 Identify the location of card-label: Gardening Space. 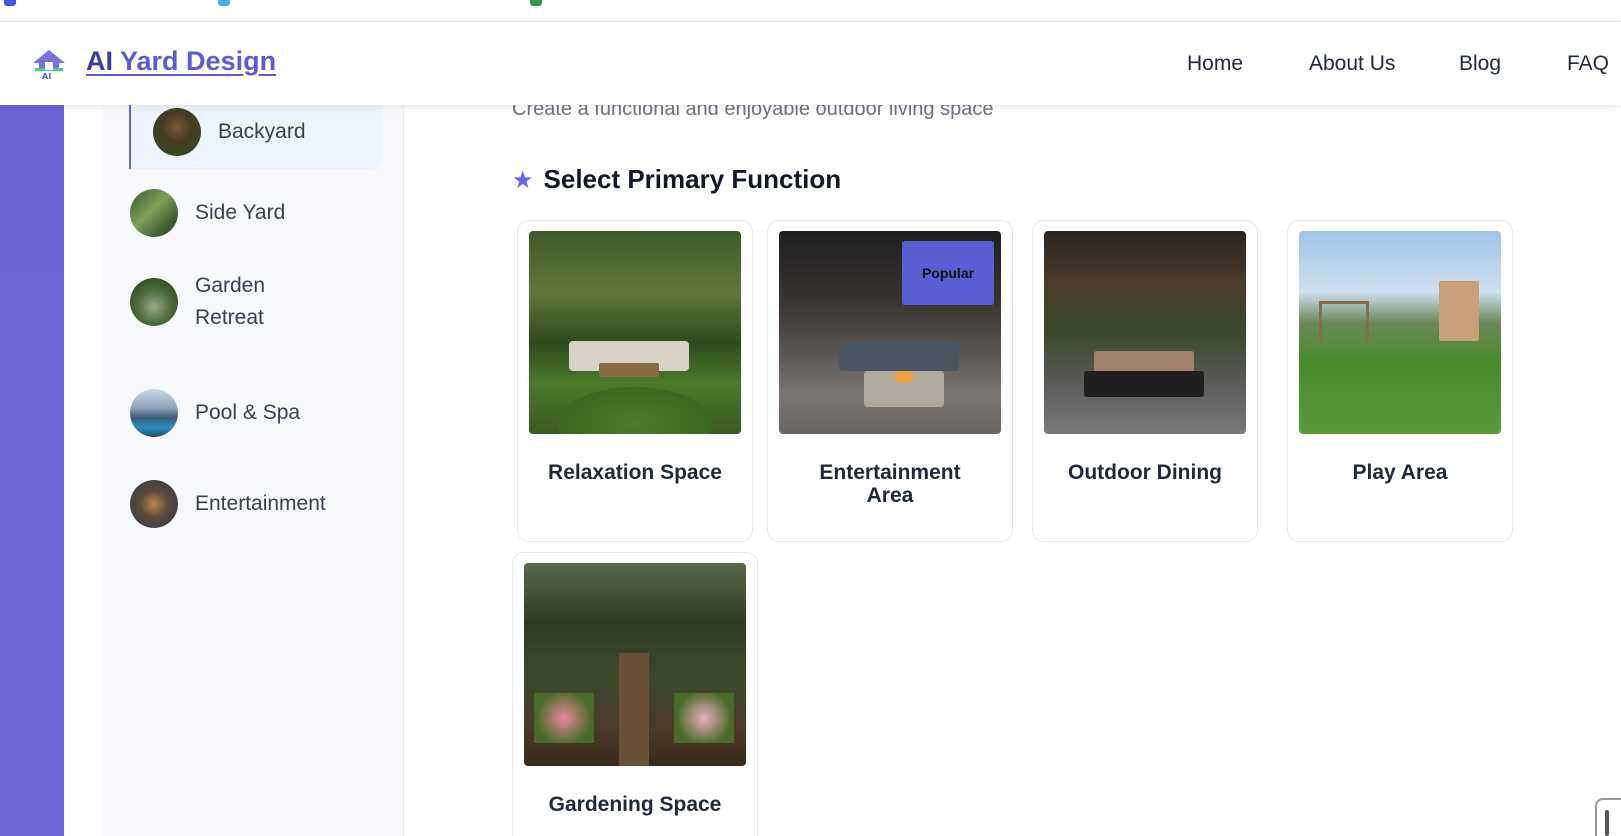
(635, 804).